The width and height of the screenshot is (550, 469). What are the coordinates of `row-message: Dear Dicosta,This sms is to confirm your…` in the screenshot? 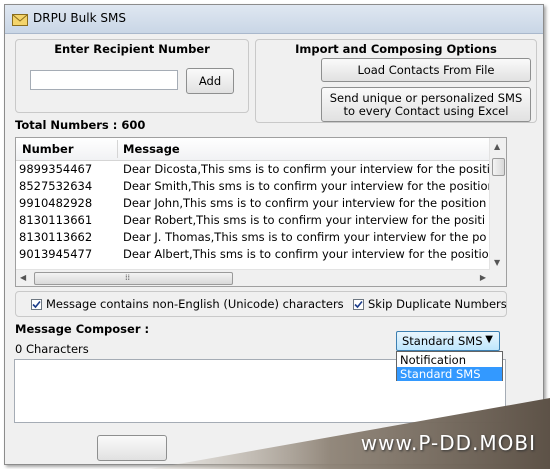 It's located at (306, 169).